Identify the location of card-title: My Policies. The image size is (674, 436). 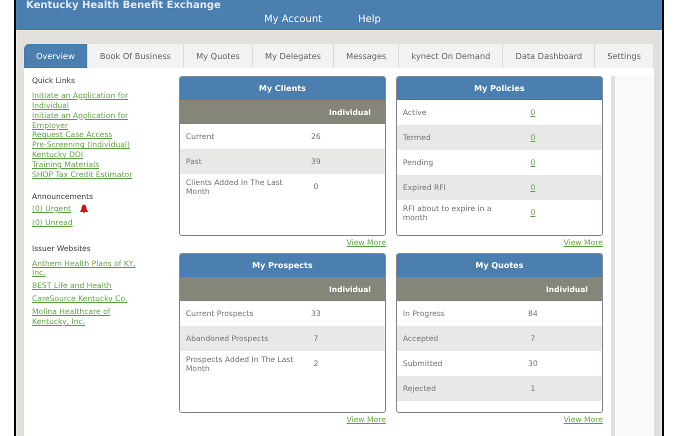
(499, 88).